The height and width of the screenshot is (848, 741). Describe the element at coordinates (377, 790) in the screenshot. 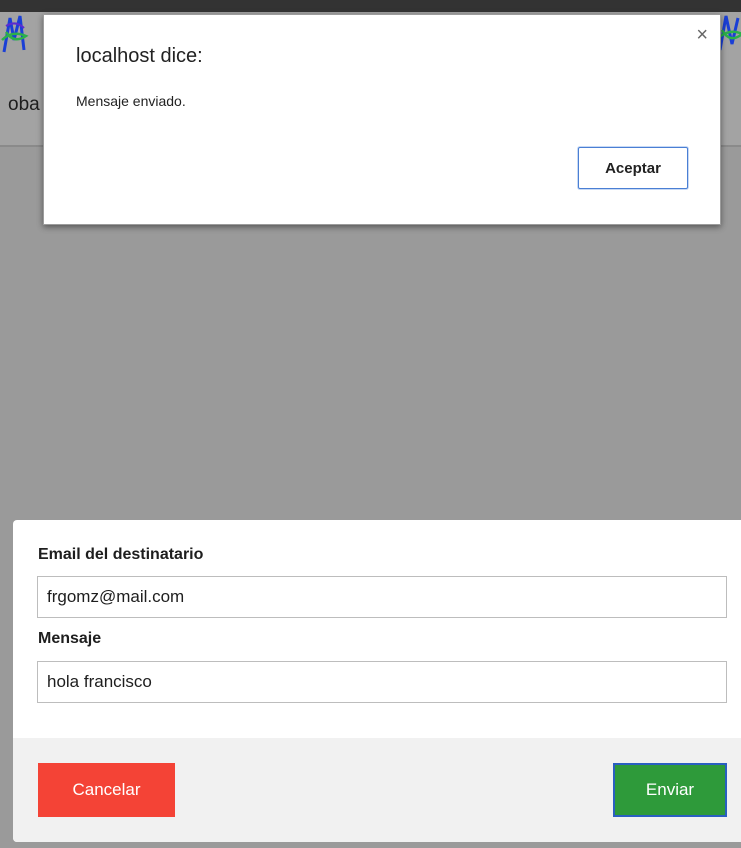

I see `modal-footer: Cancelar Enviar` at that location.